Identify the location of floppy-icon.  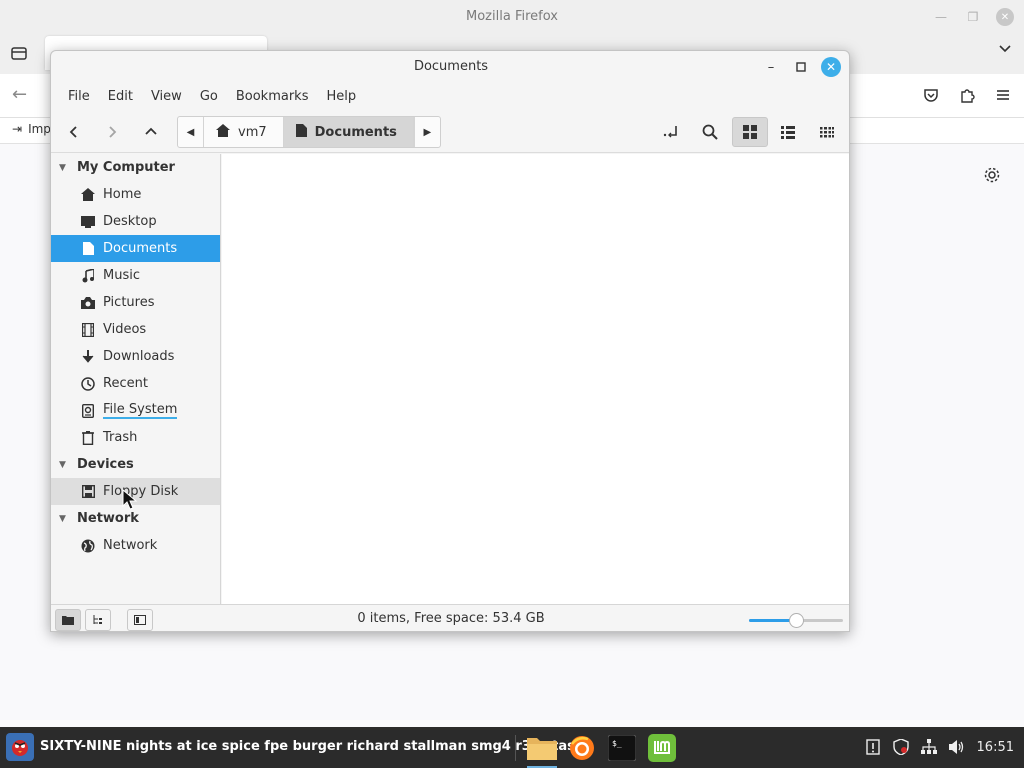
(88, 492).